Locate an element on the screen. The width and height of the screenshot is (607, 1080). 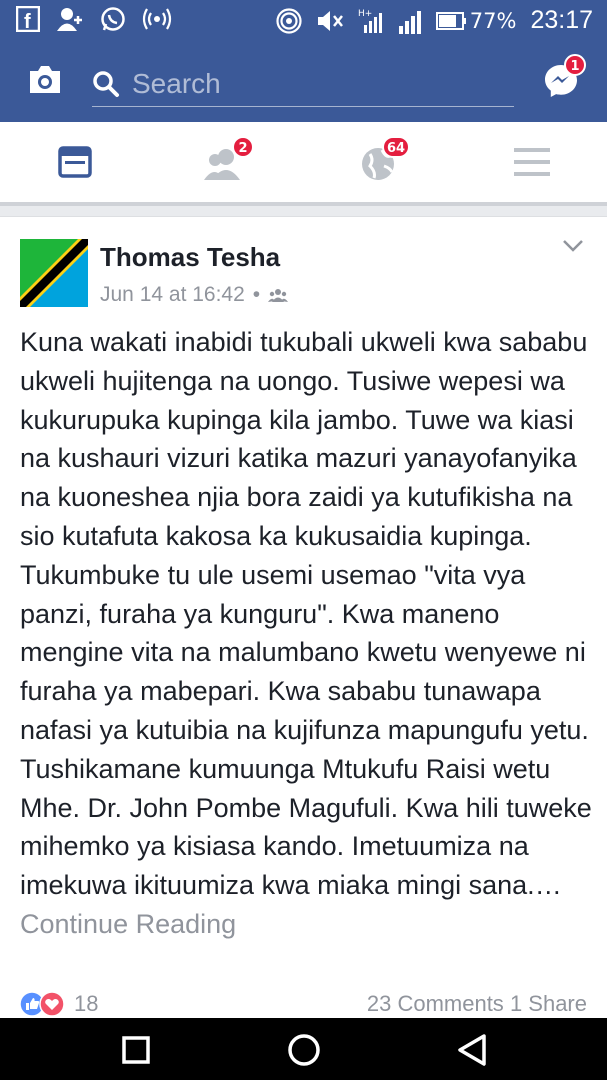
messenger-badge: 1 is located at coordinates (575, 65).